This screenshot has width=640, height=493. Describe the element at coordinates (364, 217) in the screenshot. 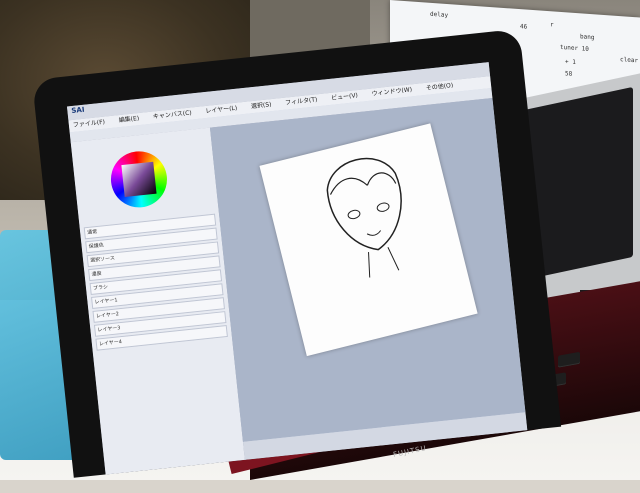

I see `sketch-drawing` at that location.